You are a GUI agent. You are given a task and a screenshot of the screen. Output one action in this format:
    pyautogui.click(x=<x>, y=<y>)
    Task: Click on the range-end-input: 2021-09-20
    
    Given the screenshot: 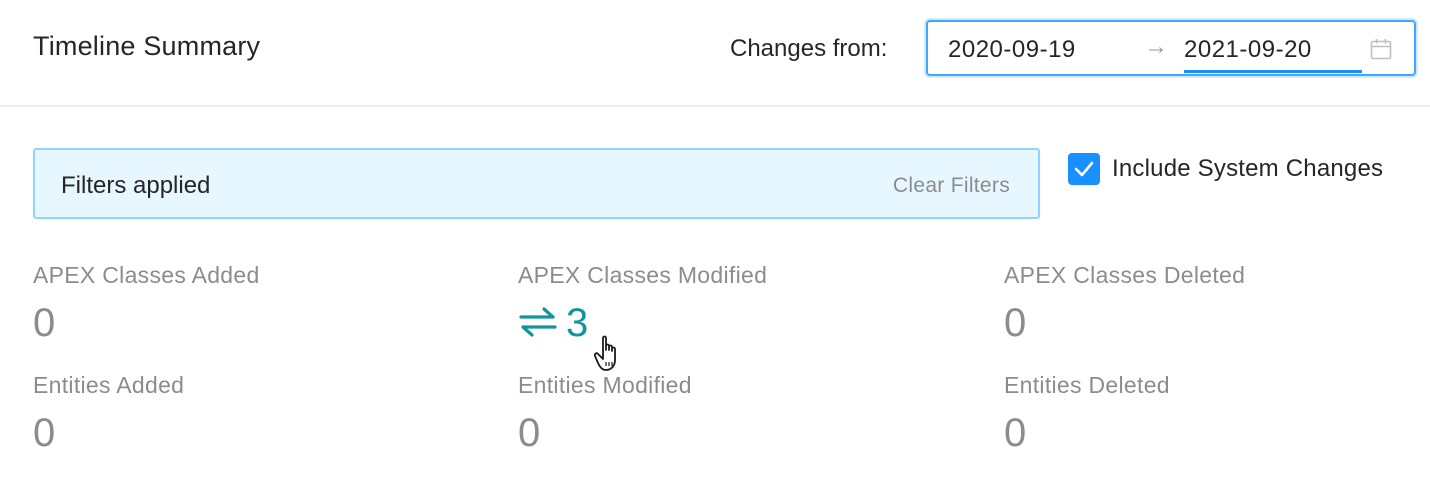 What is the action you would take?
    pyautogui.click(x=1248, y=50)
    